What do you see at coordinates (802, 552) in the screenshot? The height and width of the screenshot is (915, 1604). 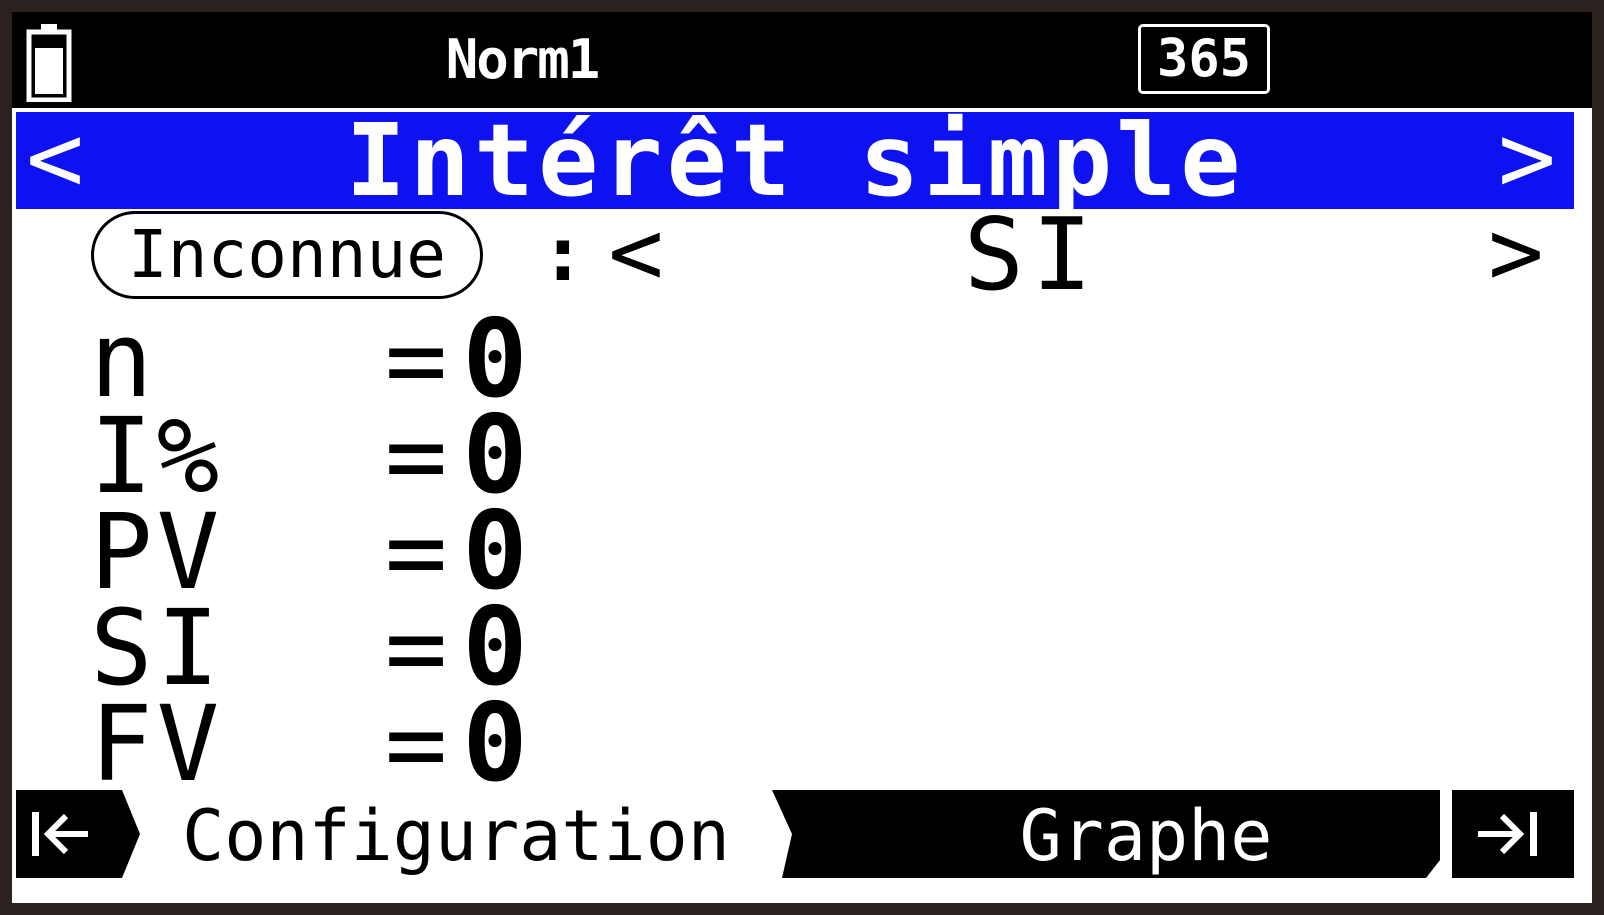 I see `variable-row-pv: PV = 0` at bounding box center [802, 552].